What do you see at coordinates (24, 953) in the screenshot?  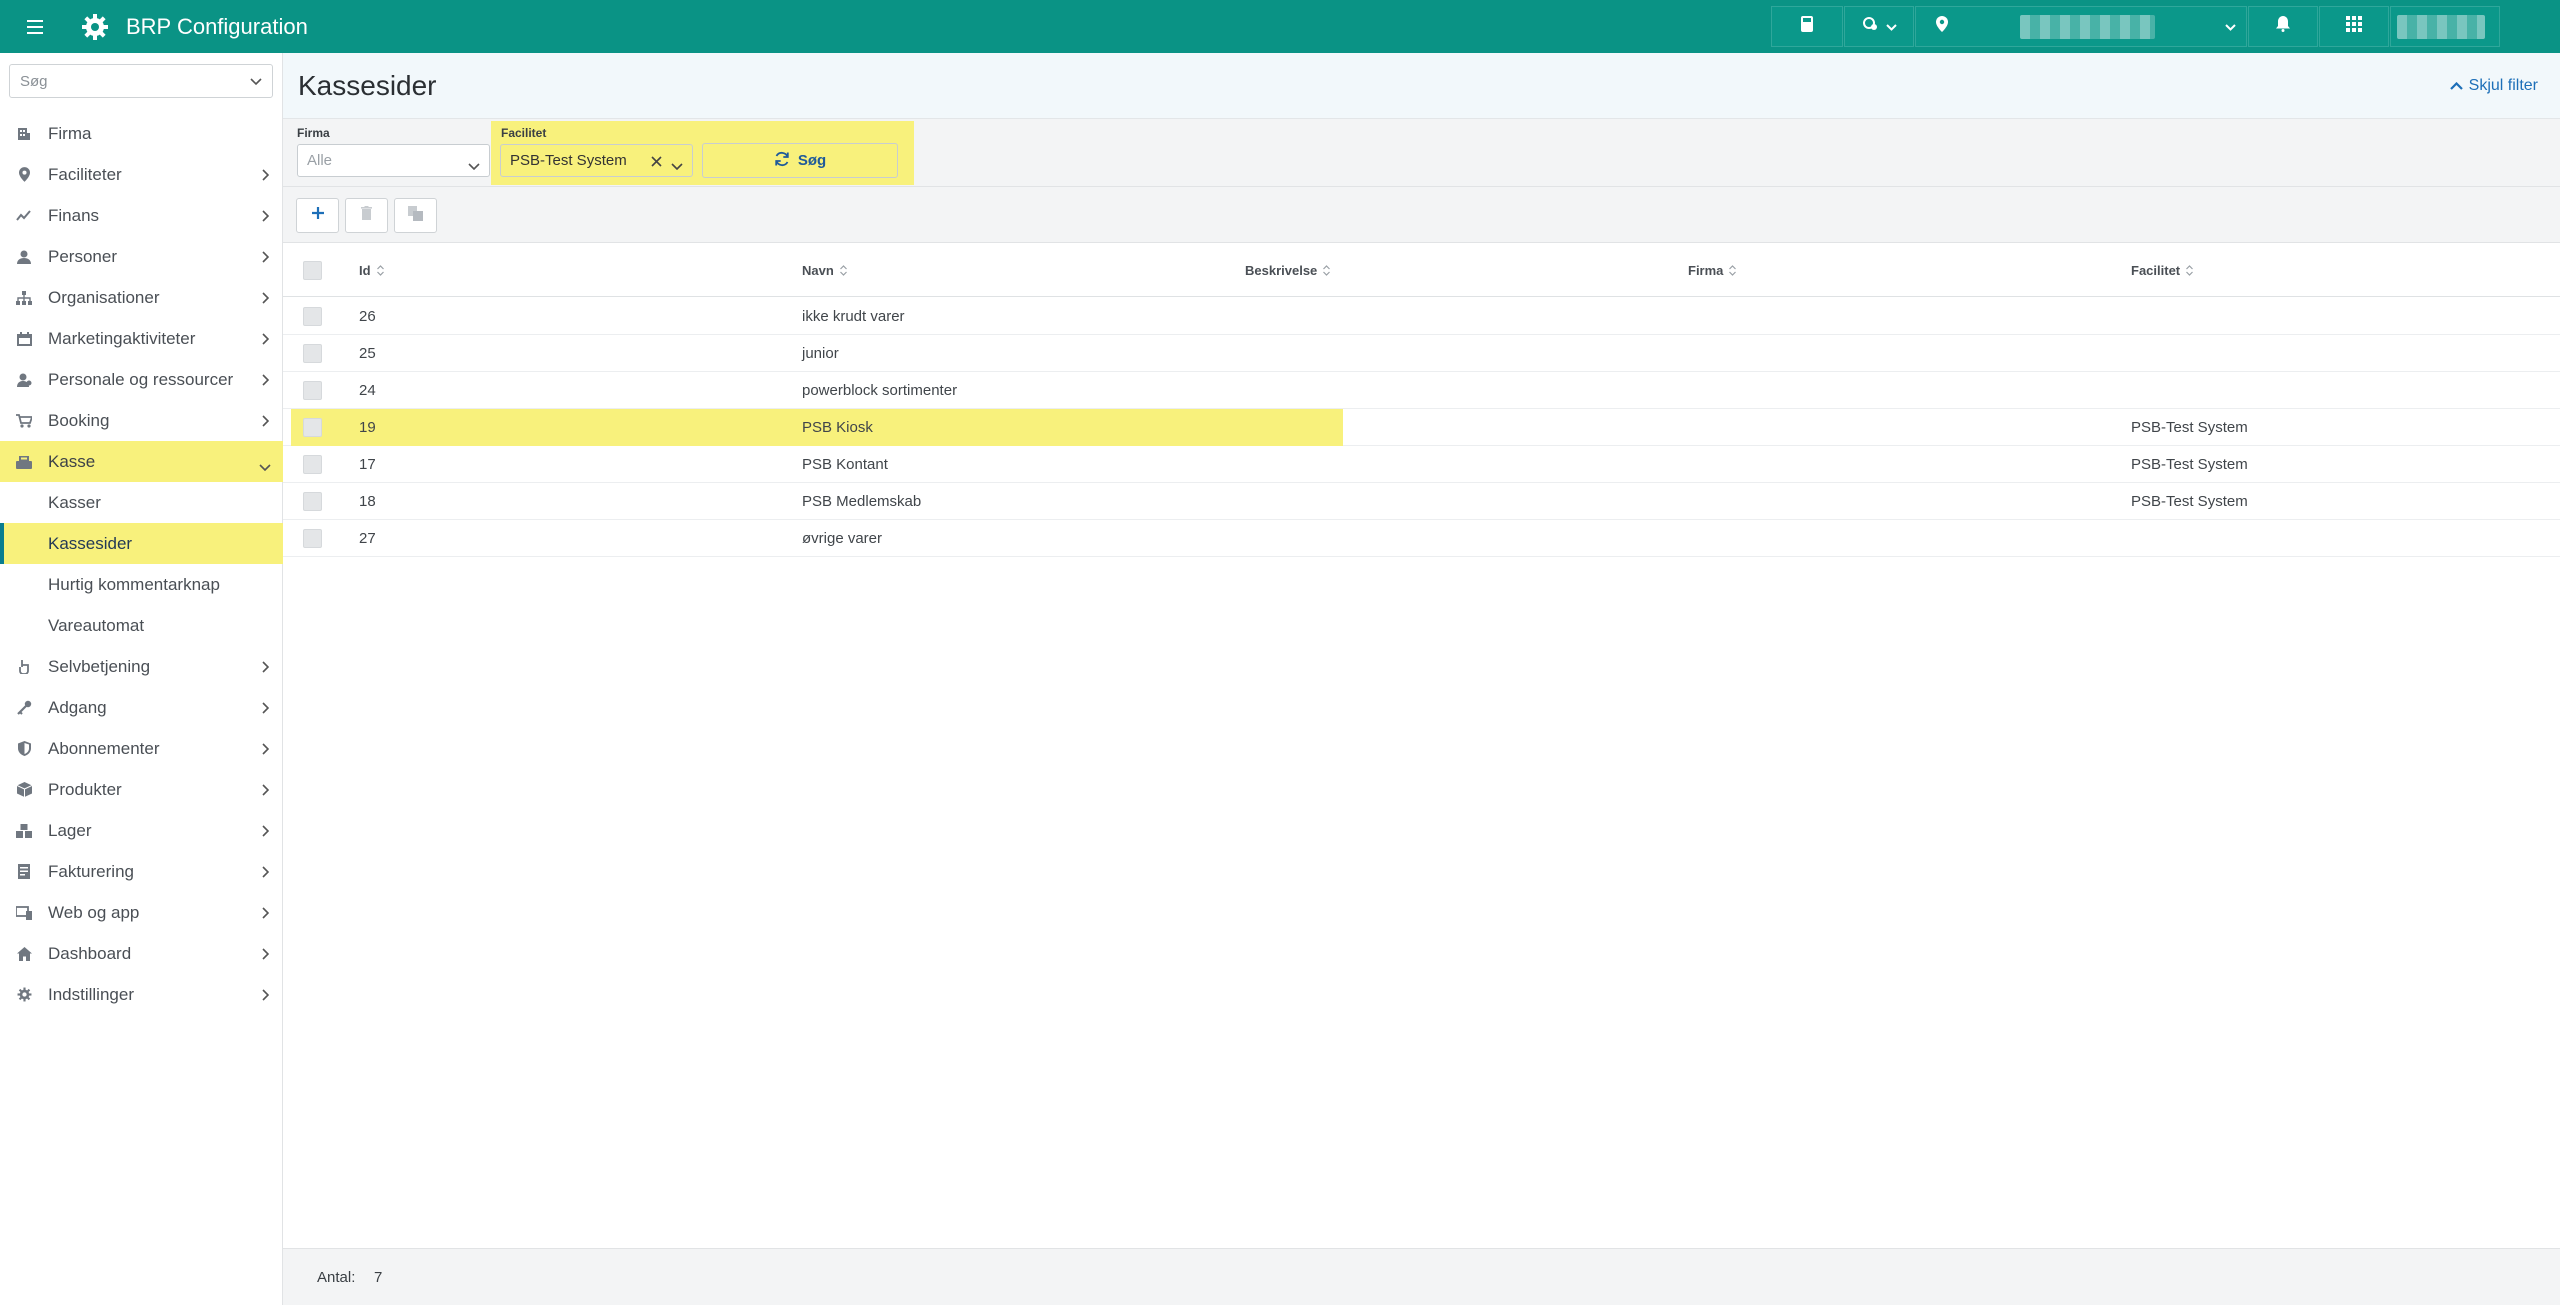 I see `home-icon` at bounding box center [24, 953].